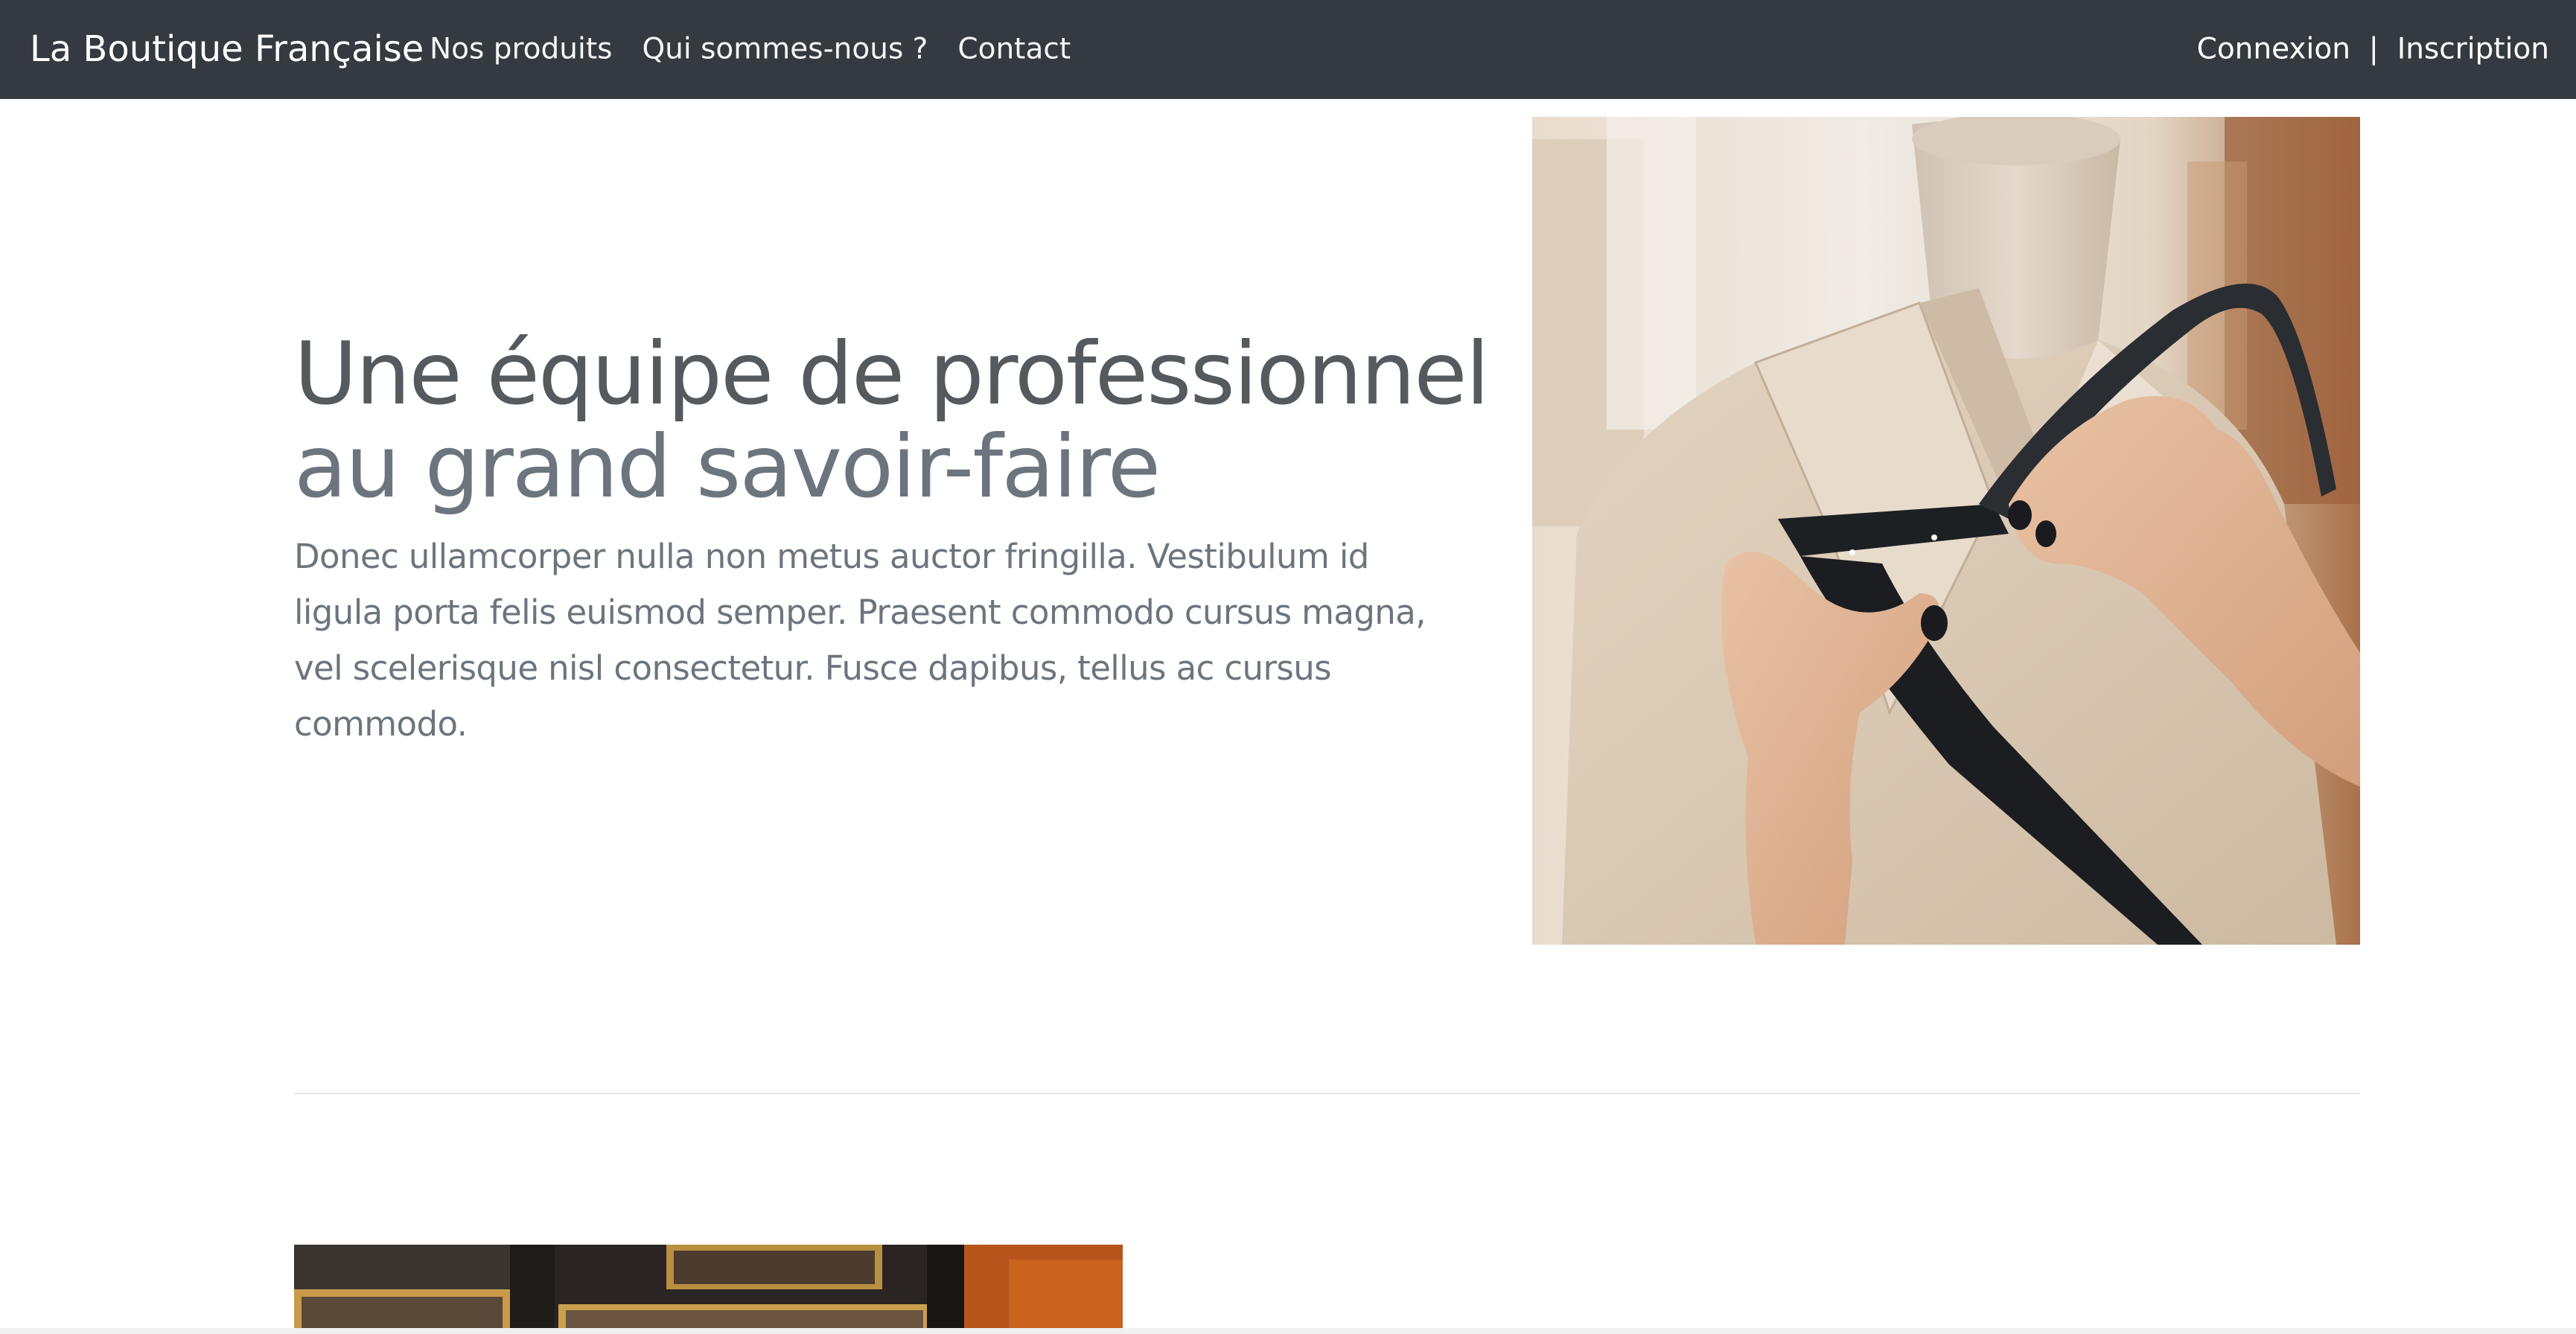 The image size is (2576, 1334). What do you see at coordinates (1288, 1331) in the screenshot?
I see `page-bottom-edge` at bounding box center [1288, 1331].